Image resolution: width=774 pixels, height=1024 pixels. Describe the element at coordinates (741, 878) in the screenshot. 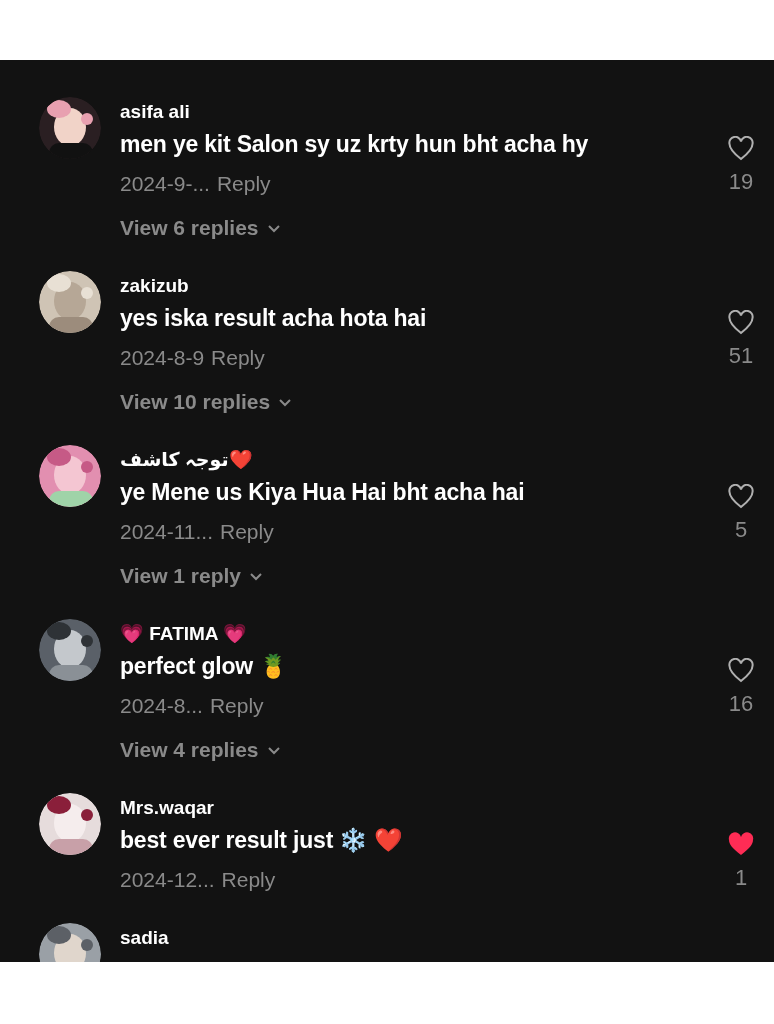

I see `like-count: 1` at that location.